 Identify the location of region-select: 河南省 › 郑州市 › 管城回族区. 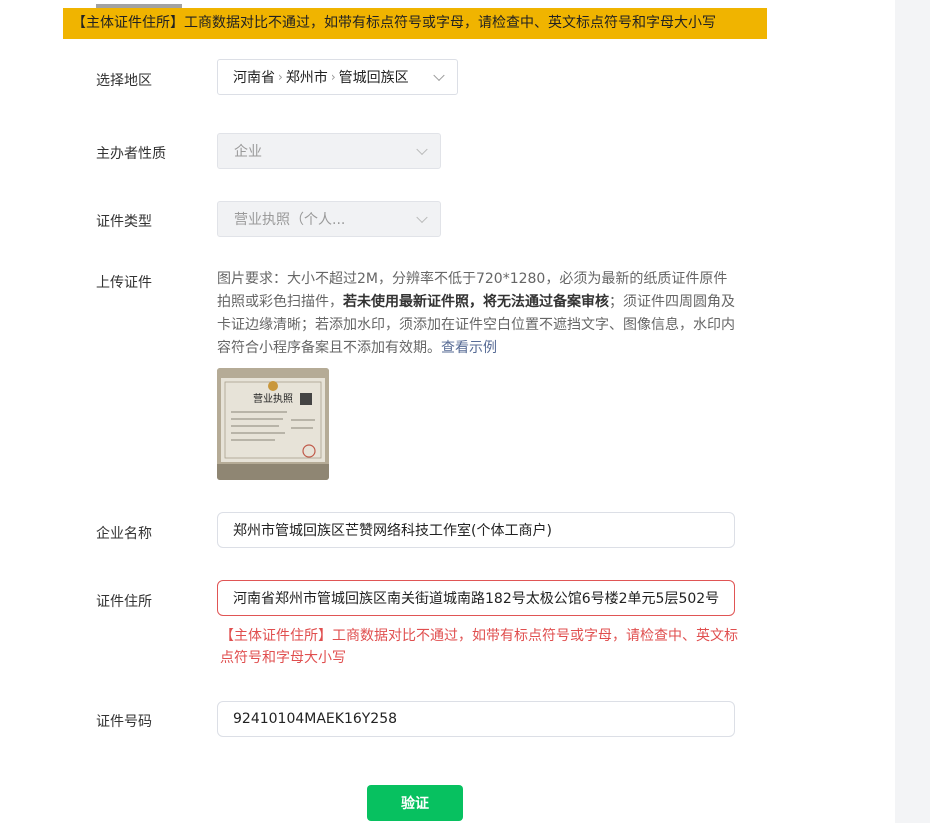
(337, 77).